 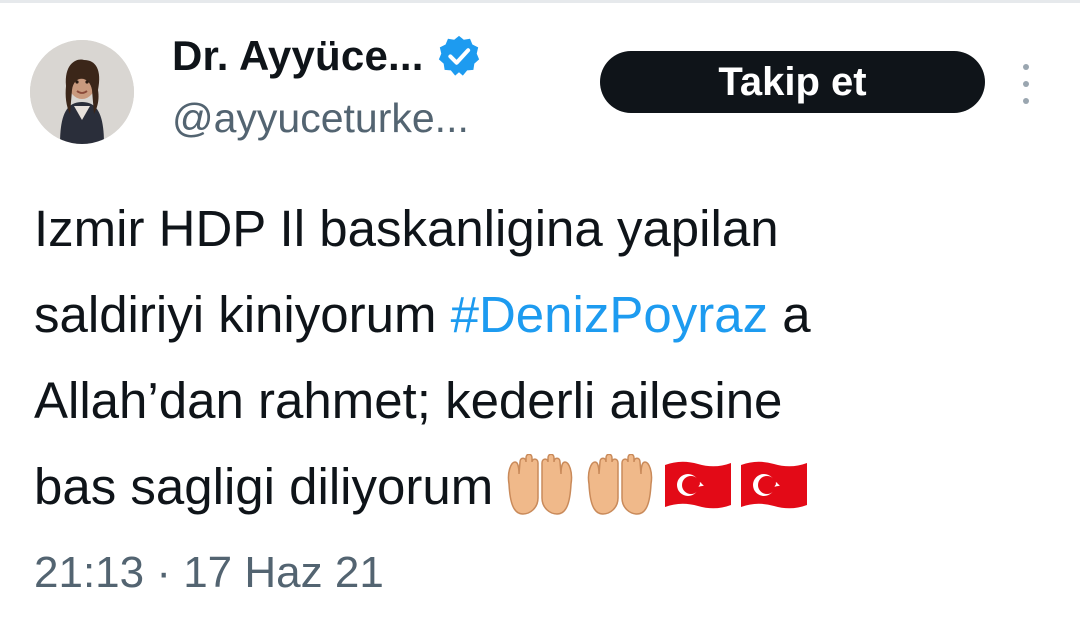 I want to click on tweet-text-segment: a, so click(x=789, y=314).